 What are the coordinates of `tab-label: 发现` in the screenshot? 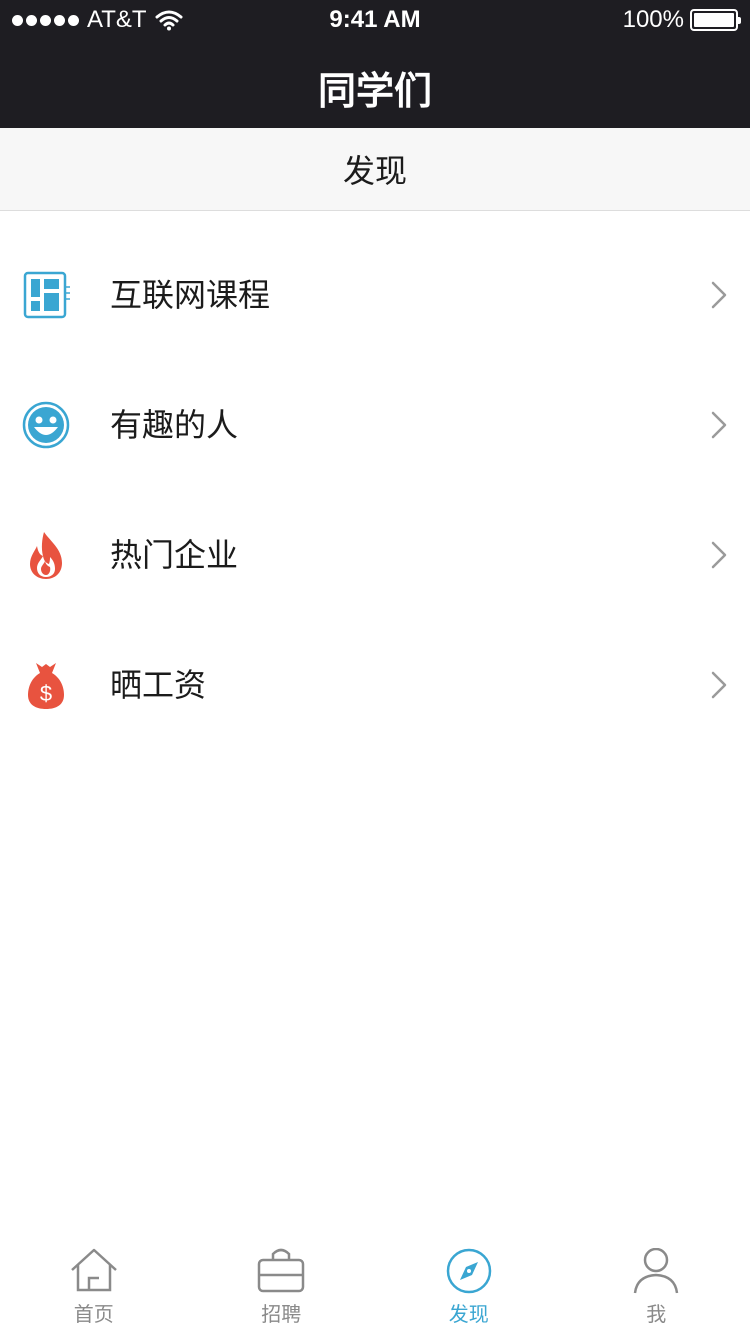 It's located at (468, 1314).